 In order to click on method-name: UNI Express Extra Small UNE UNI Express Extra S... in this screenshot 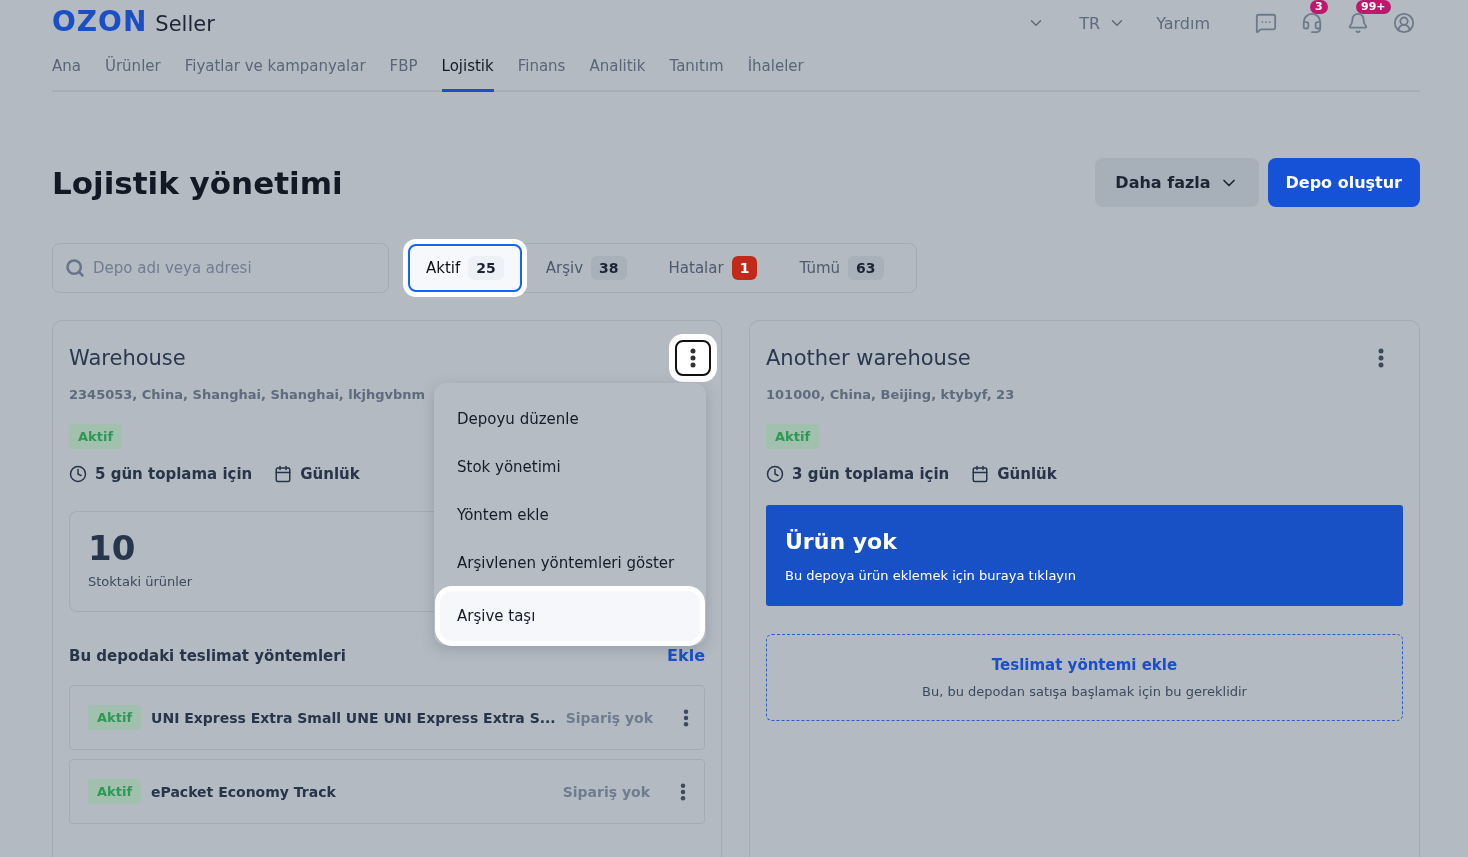, I will do `click(353, 717)`.